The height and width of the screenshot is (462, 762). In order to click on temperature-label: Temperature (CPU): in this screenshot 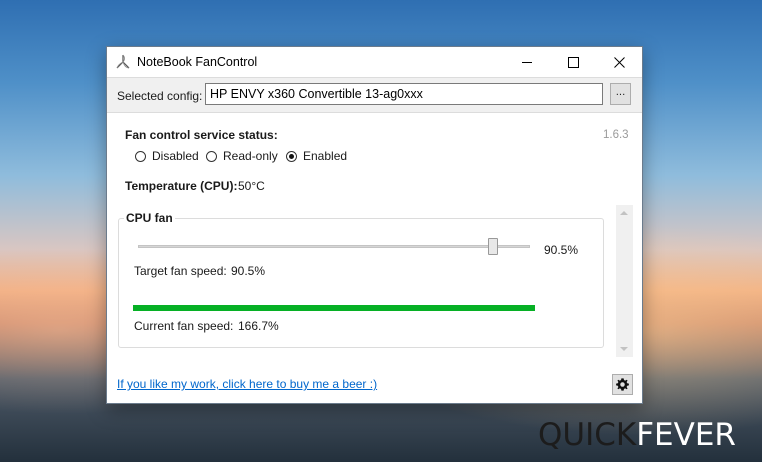, I will do `click(181, 186)`.